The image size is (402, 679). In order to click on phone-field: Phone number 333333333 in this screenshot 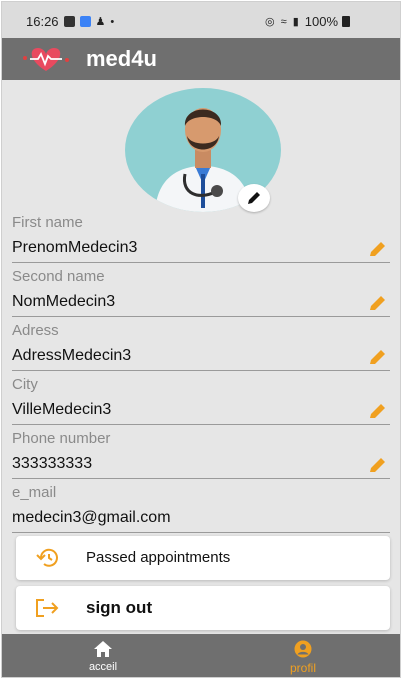, I will do `click(201, 457)`.